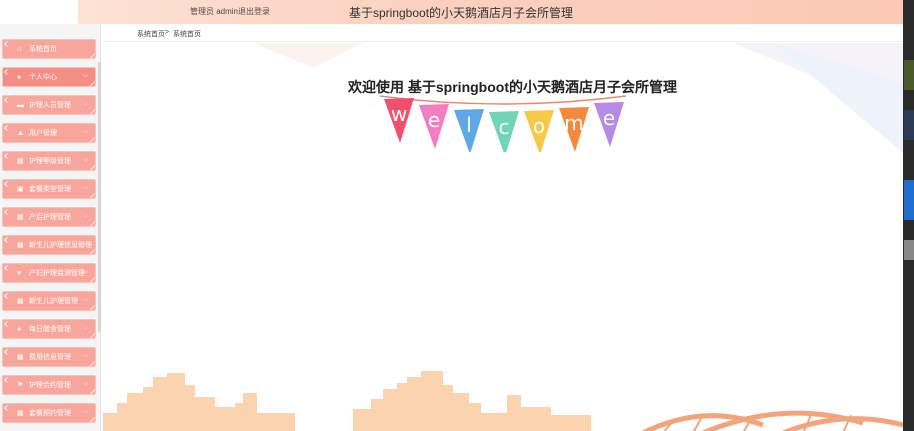 The height and width of the screenshot is (431, 914). I want to click on sidebar-scrollbar, so click(99, 197).